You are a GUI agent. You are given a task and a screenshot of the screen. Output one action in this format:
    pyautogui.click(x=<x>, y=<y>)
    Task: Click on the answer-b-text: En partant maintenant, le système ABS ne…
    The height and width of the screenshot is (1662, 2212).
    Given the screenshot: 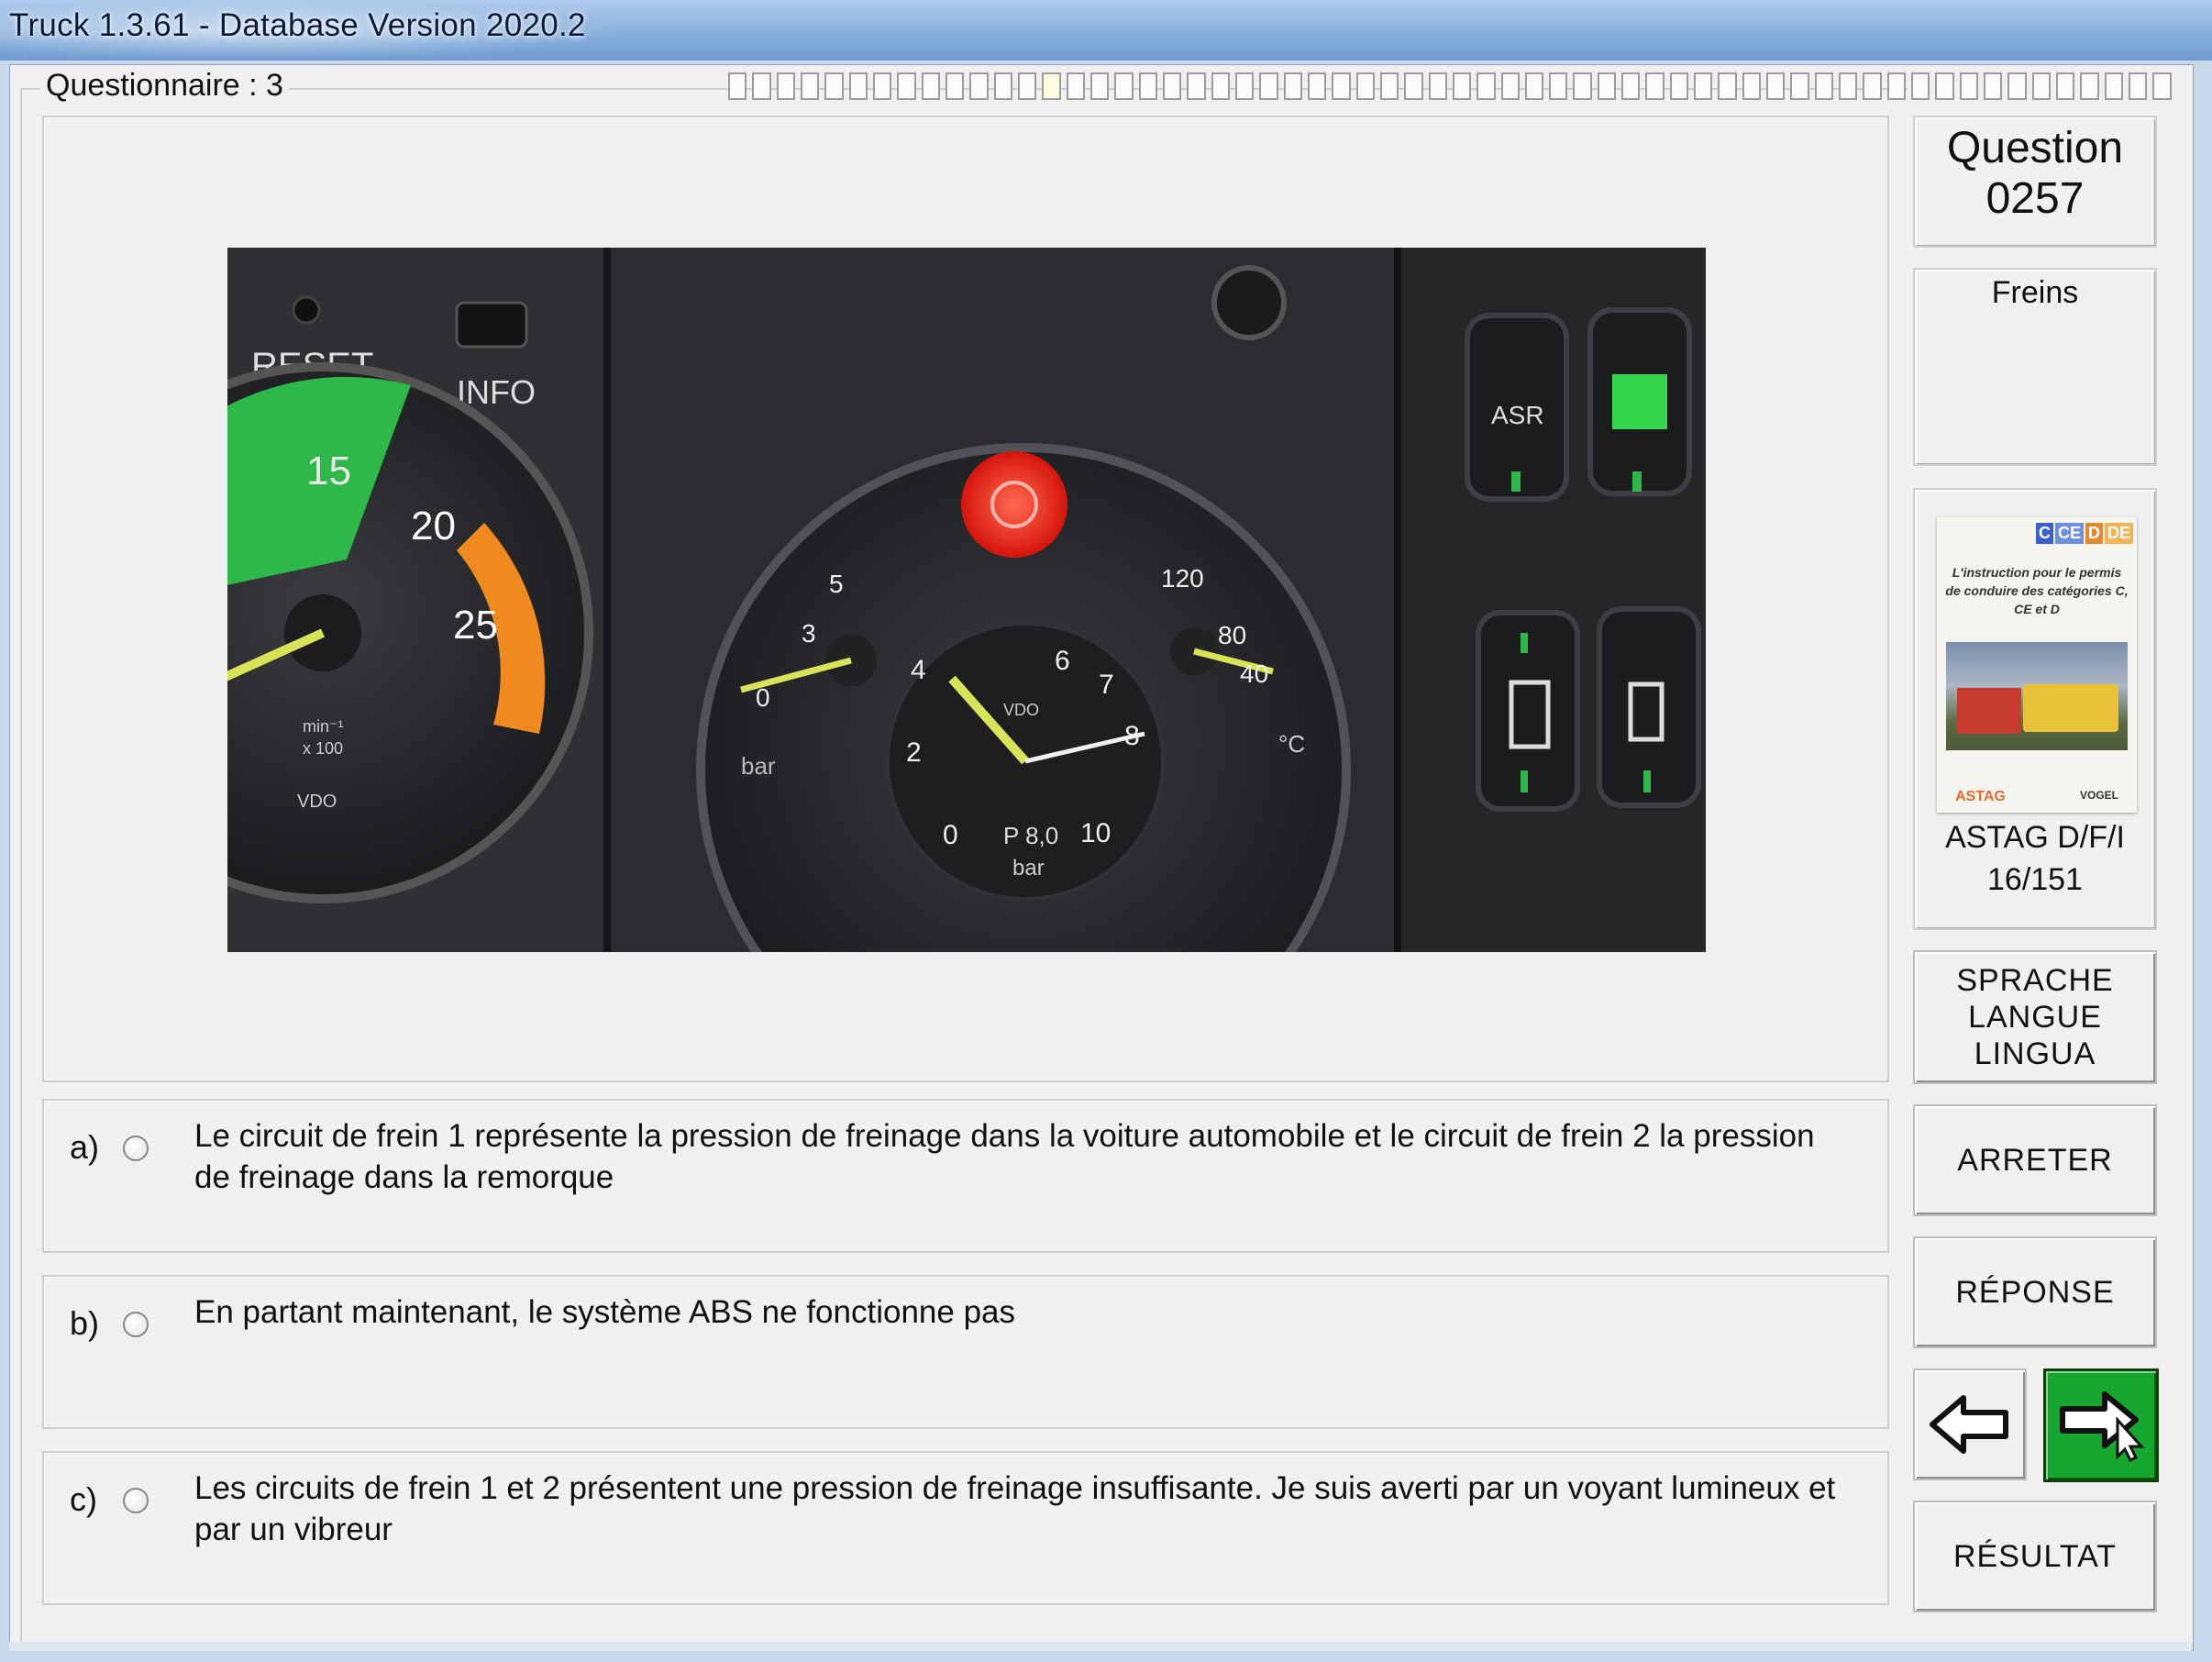 What is the action you would take?
    pyautogui.click(x=605, y=1312)
    